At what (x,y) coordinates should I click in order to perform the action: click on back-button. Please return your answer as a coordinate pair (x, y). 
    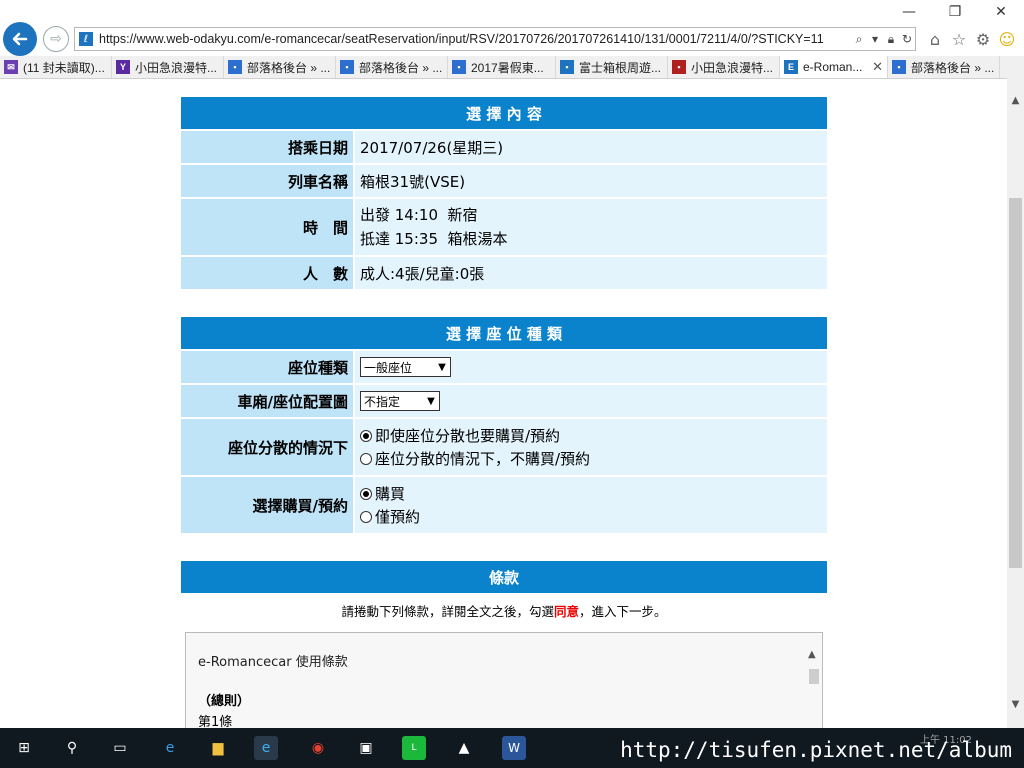
    Looking at the image, I should click on (20, 39).